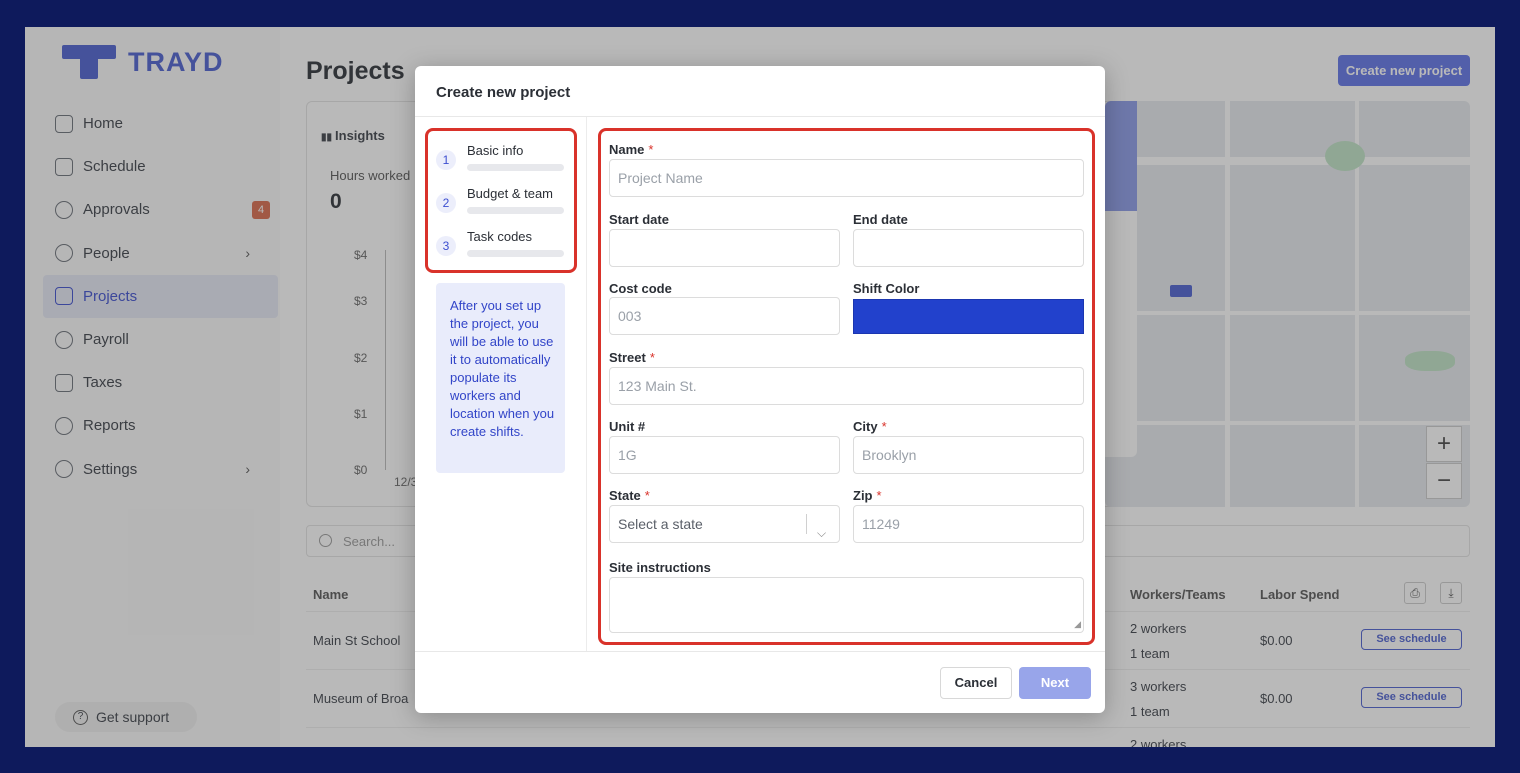 This screenshot has height=773, width=1520. What do you see at coordinates (446, 246) in the screenshot?
I see `step-number: 3` at bounding box center [446, 246].